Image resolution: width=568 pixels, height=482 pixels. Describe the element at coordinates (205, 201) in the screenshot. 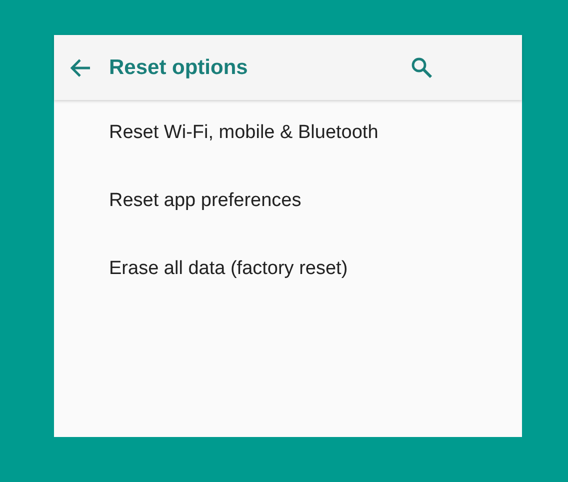

I see `menu-item: Reset app preferences` at that location.